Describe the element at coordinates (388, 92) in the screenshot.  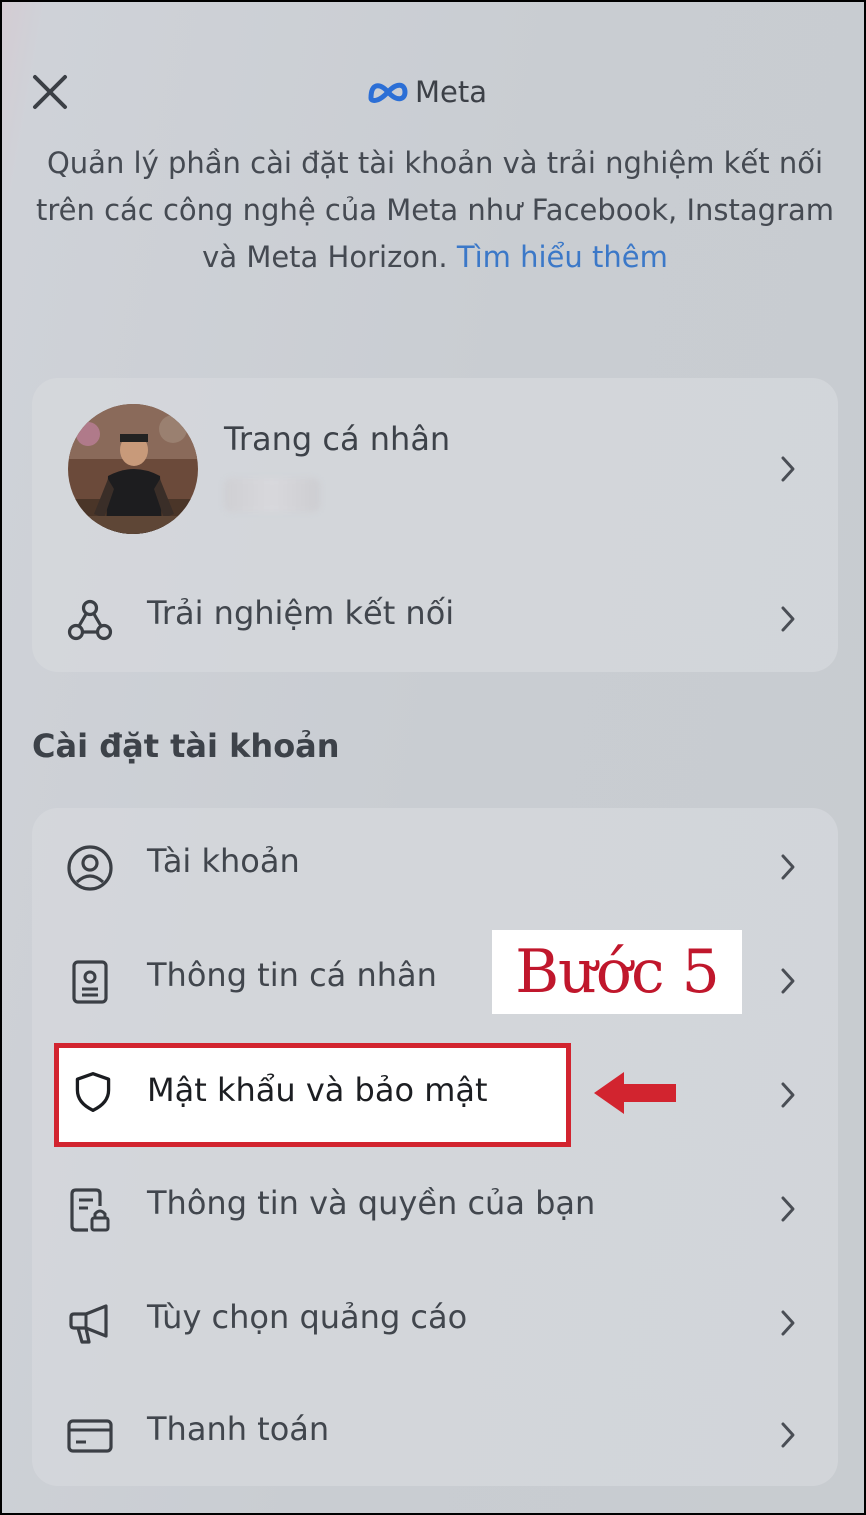
I see `meta-infinity-icon` at that location.